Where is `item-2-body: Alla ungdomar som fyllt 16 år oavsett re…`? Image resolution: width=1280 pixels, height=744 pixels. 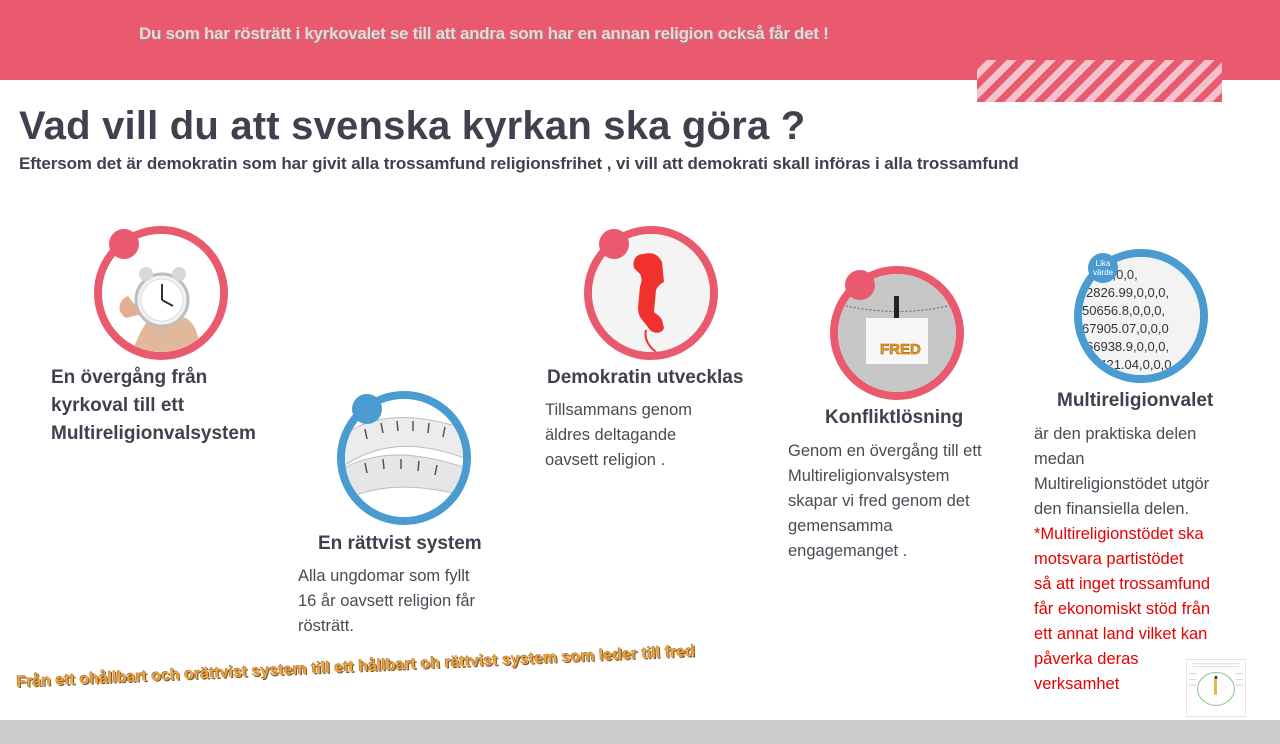
item-2-body: Alla ungdomar som fyllt 16 år oavsett re… is located at coordinates (387, 601).